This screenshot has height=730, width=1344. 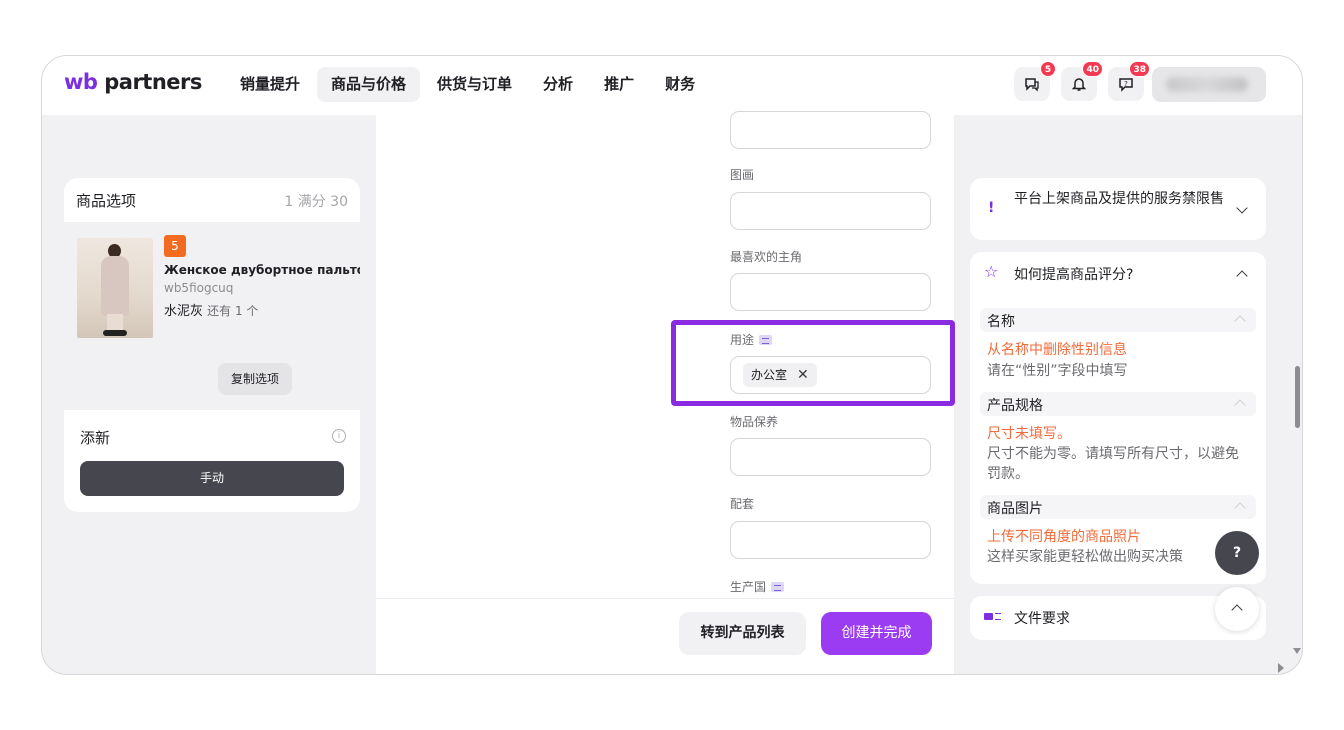 What do you see at coordinates (339, 436) in the screenshot?
I see `info-icon: i` at bounding box center [339, 436].